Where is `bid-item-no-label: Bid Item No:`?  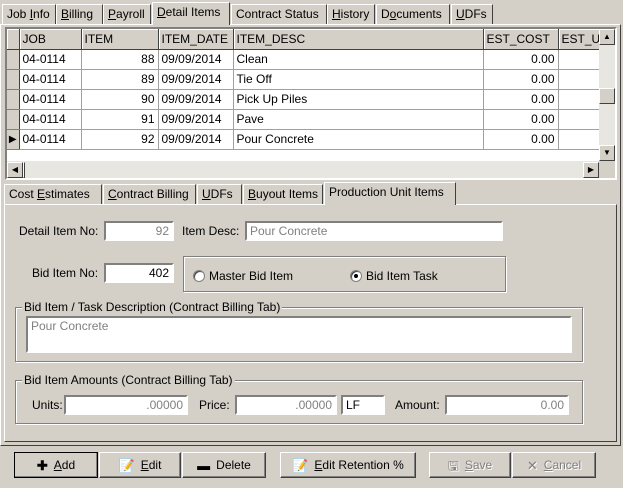 bid-item-no-label: Bid Item No: is located at coordinates (65, 273).